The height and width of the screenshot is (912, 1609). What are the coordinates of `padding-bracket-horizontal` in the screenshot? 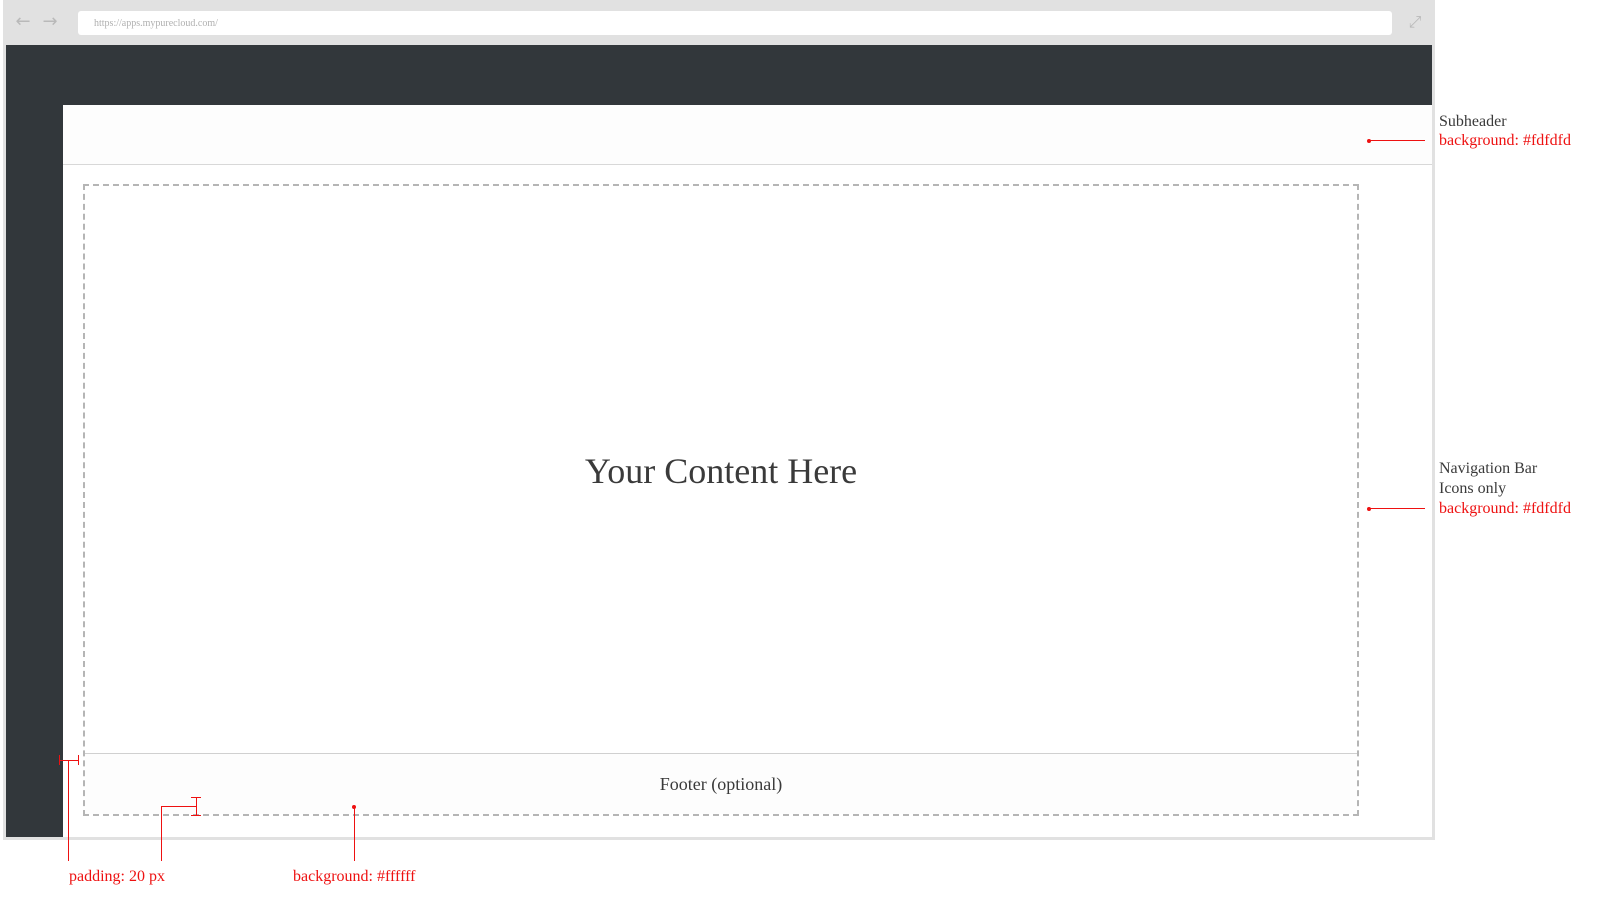 It's located at (179, 806).